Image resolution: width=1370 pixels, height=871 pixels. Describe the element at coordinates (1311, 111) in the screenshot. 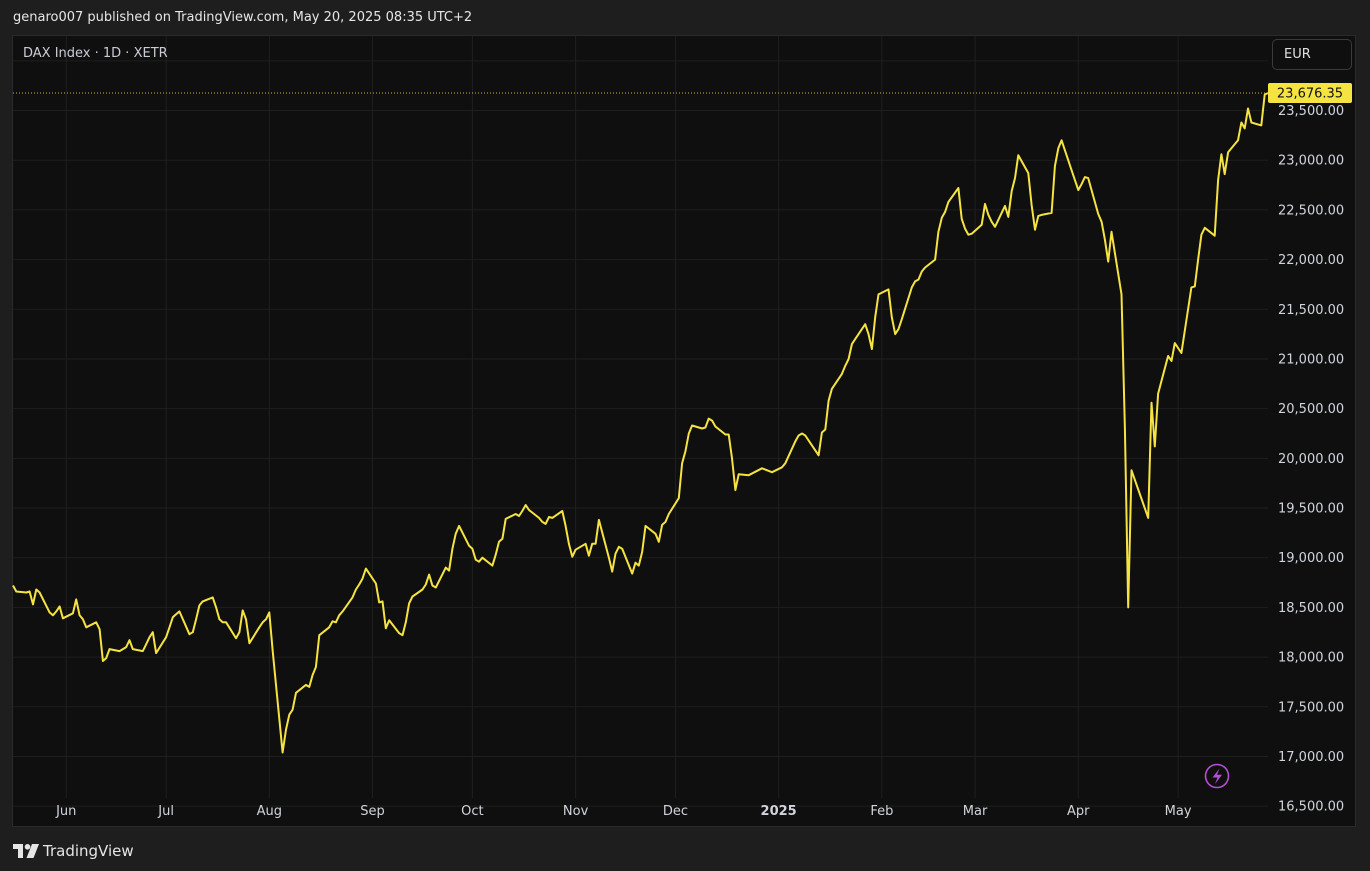

I see `y-tick-label: 23,500.00` at that location.